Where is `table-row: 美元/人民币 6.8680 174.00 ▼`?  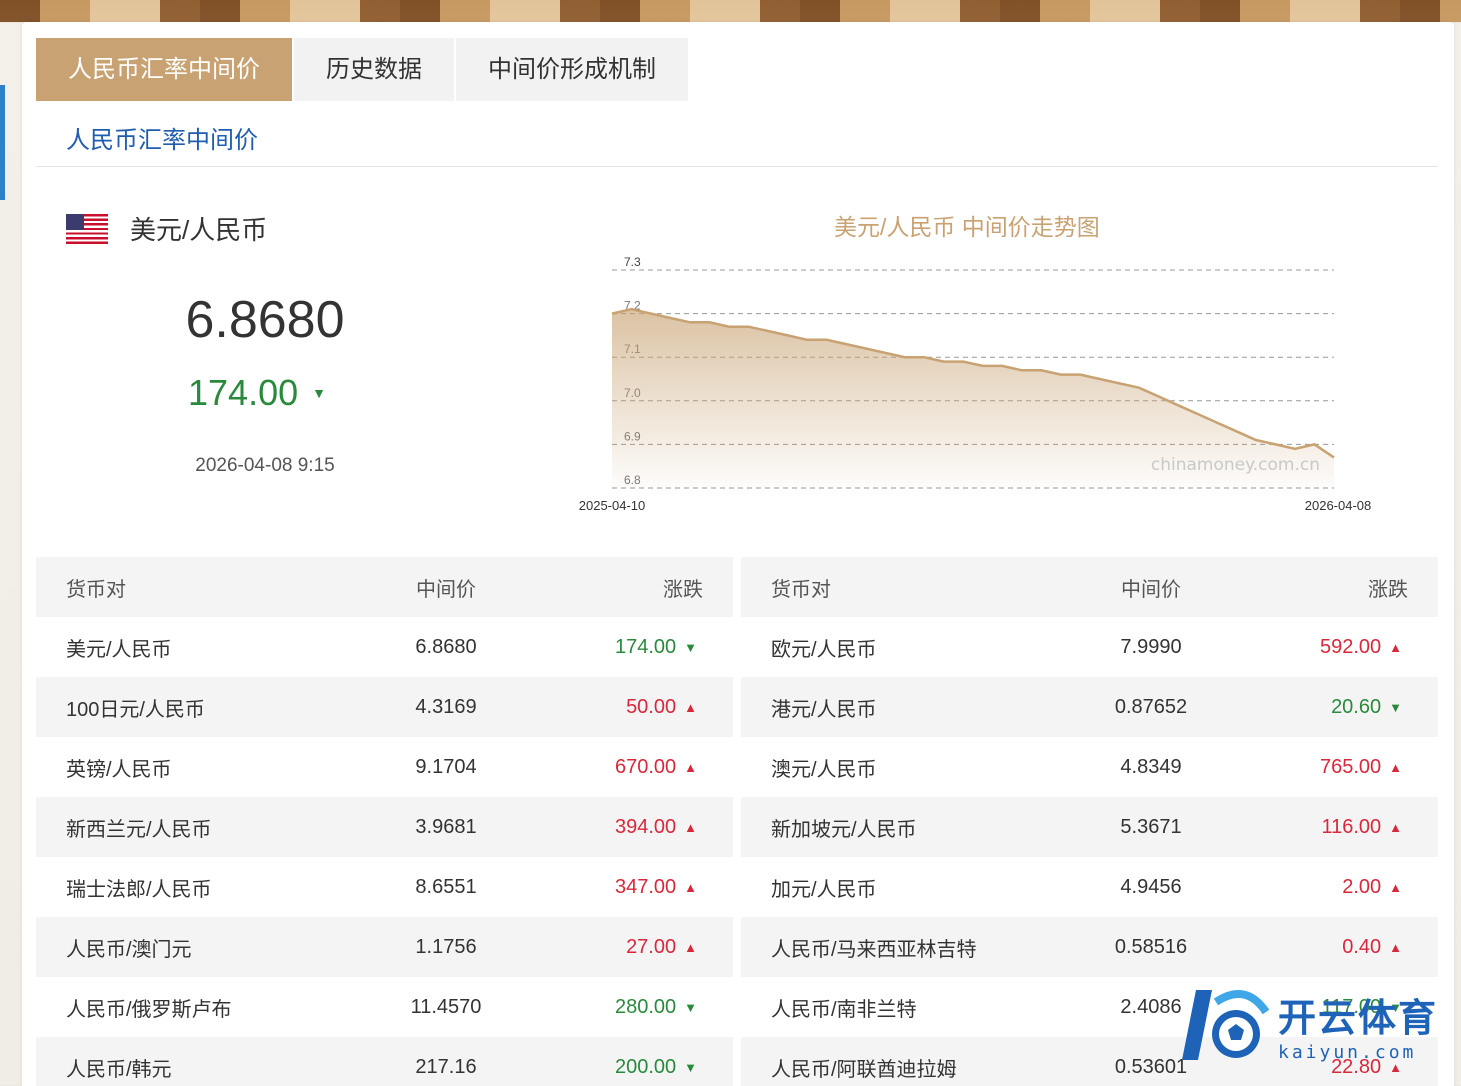 table-row: 美元/人民币 6.8680 174.00 ▼ is located at coordinates (384, 647).